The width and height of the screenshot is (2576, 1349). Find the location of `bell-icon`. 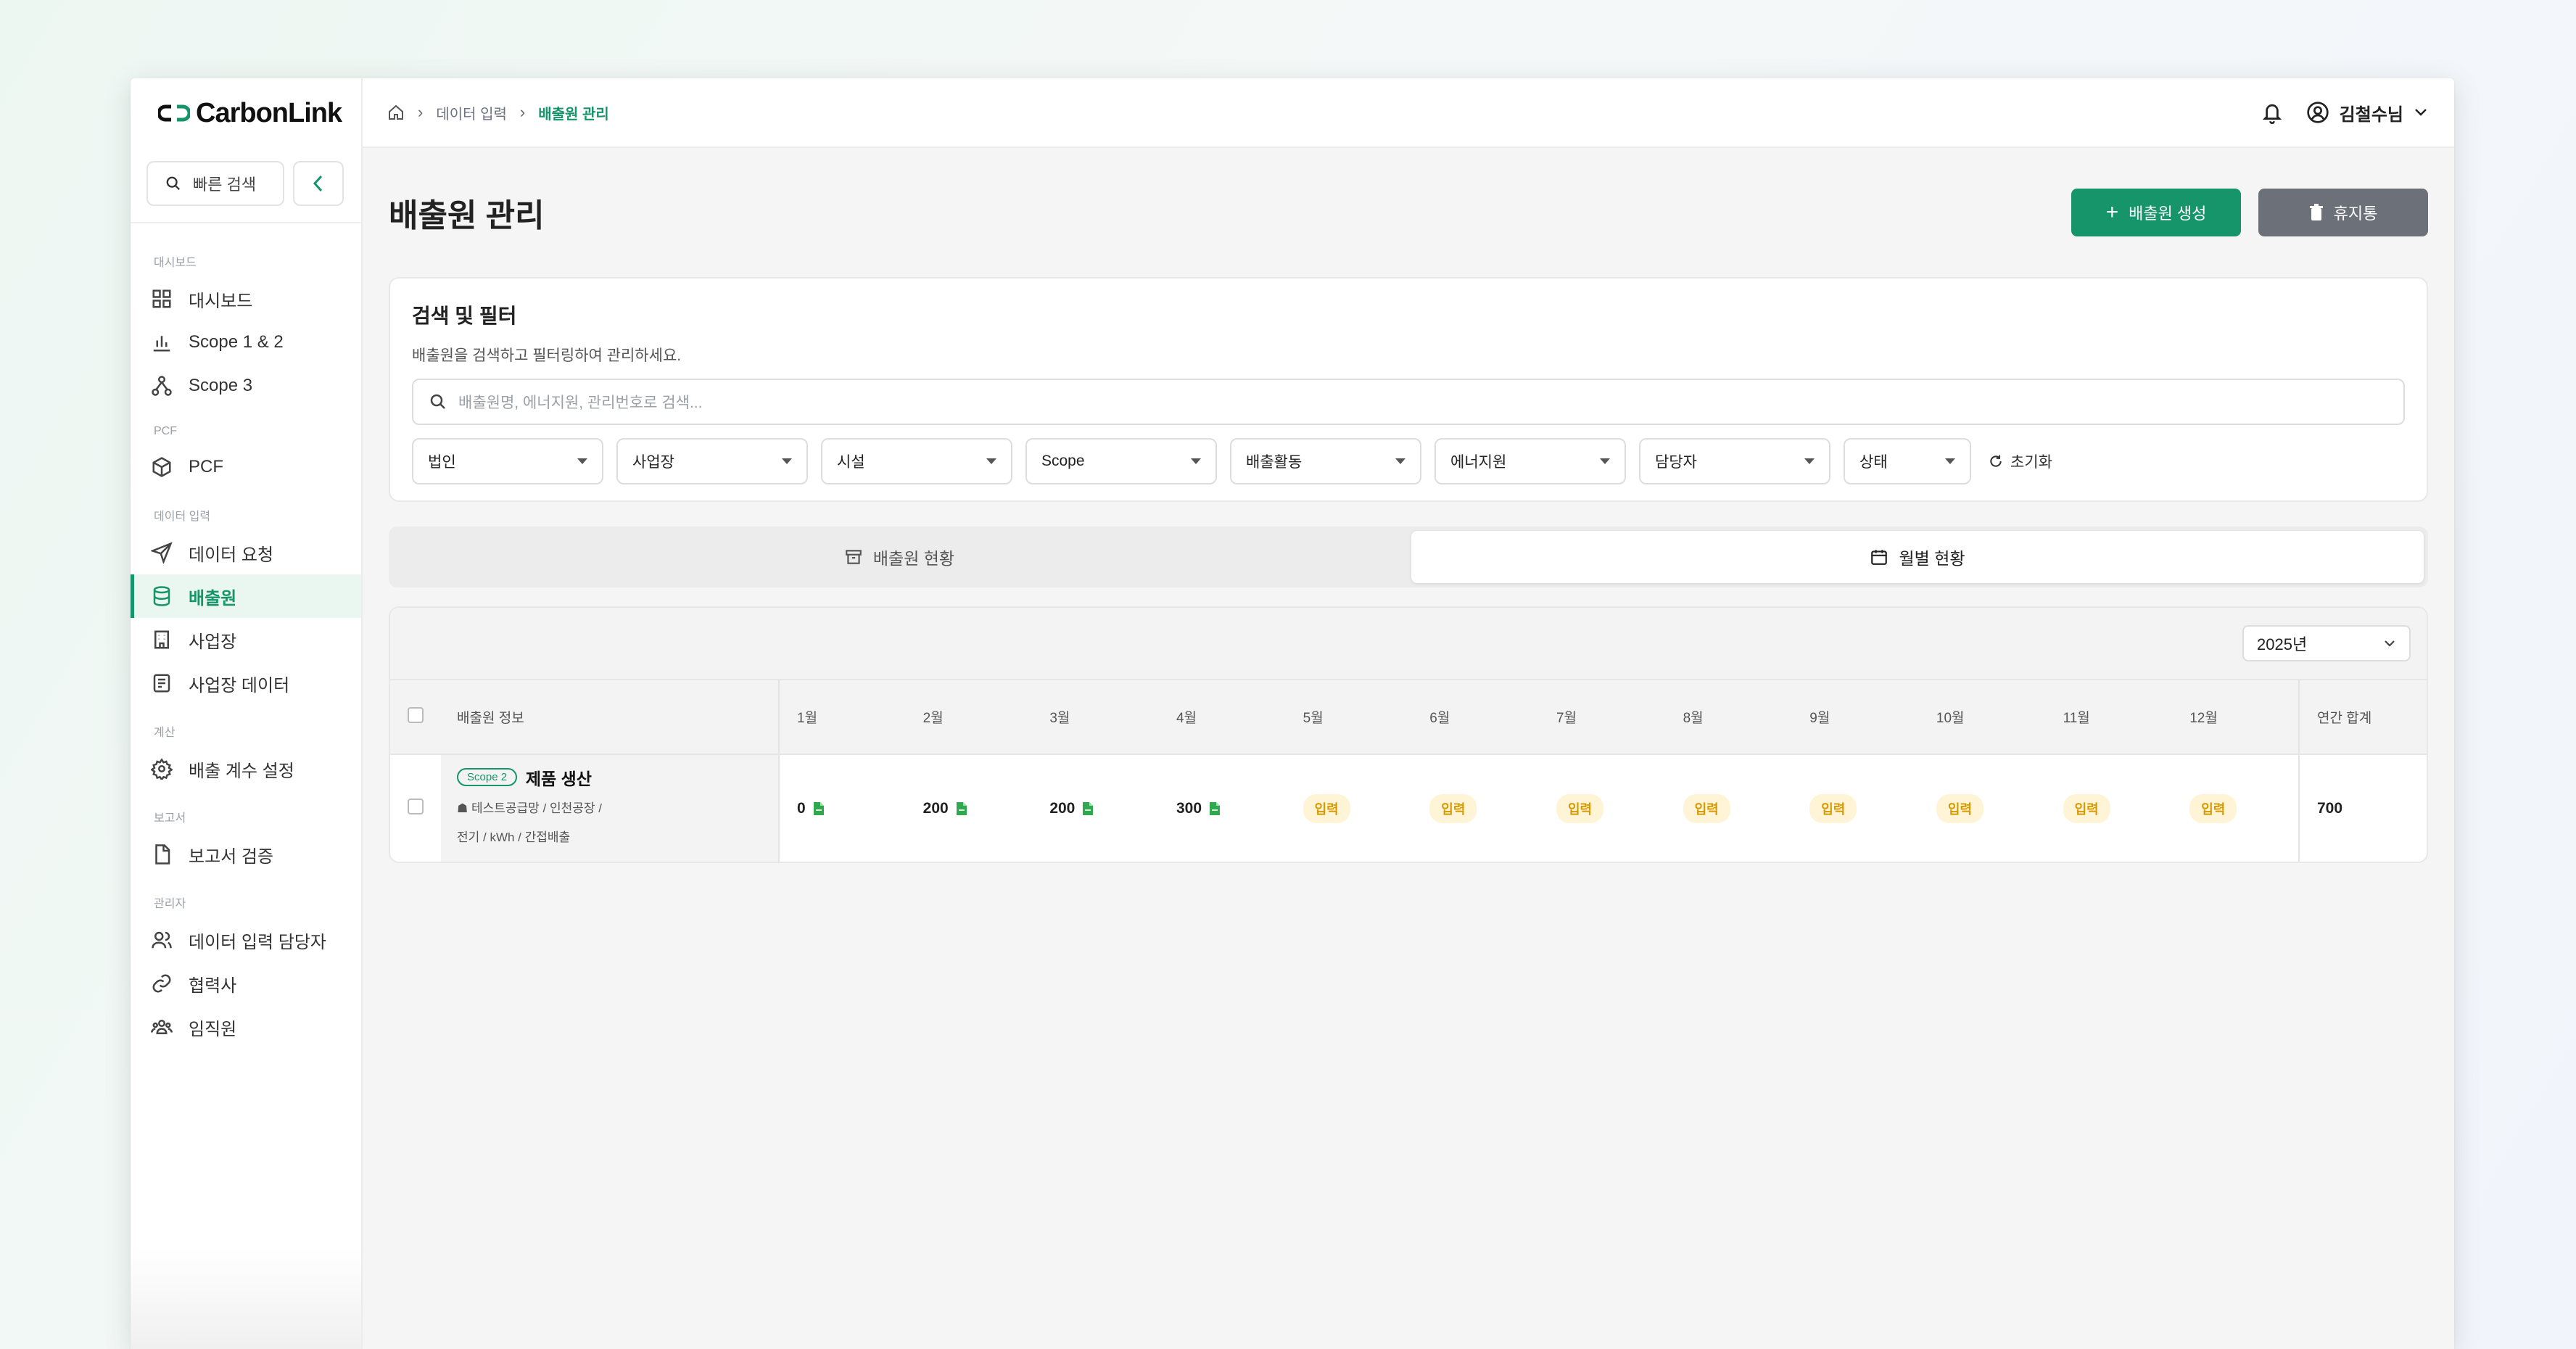

bell-icon is located at coordinates (2272, 112).